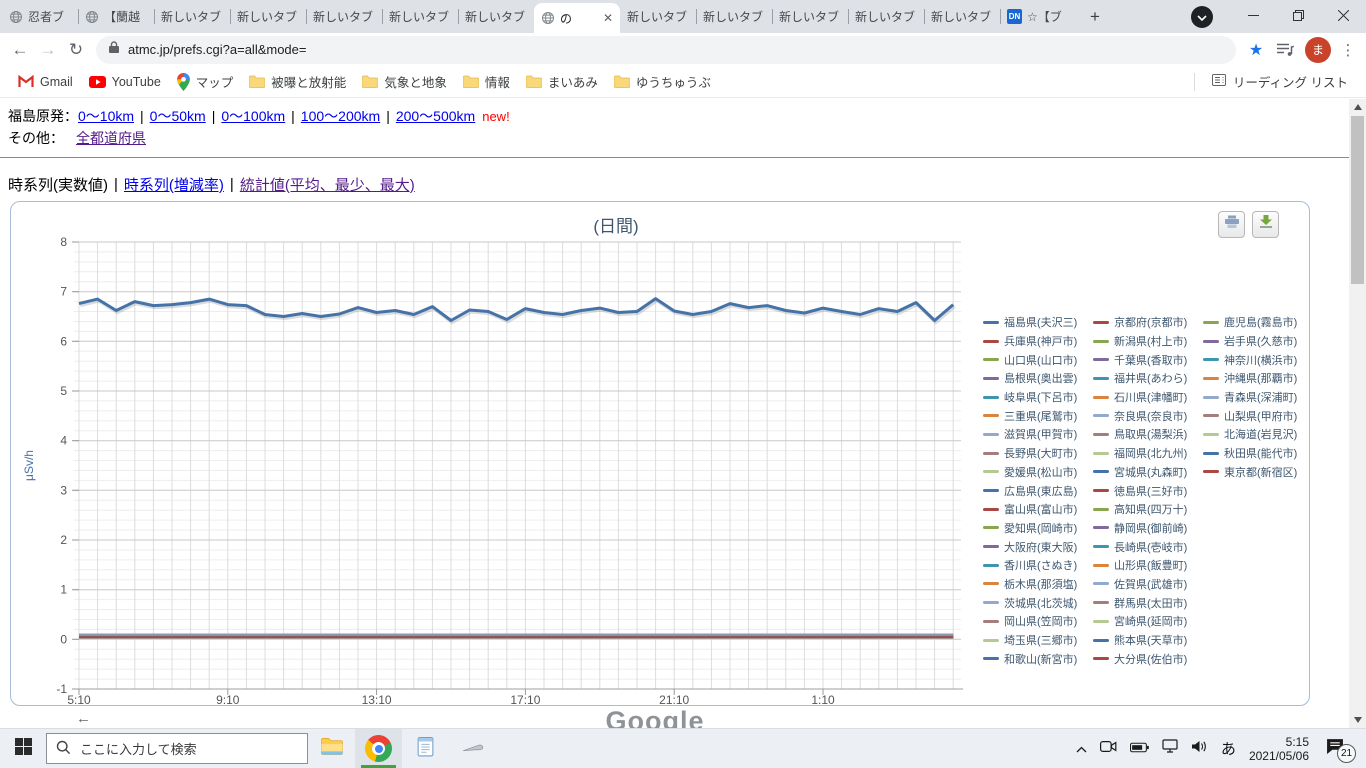 This screenshot has height=768, width=1366. What do you see at coordinates (1038, 509) in the screenshot?
I see `legend-item: 富山県(富山市)` at bounding box center [1038, 509].